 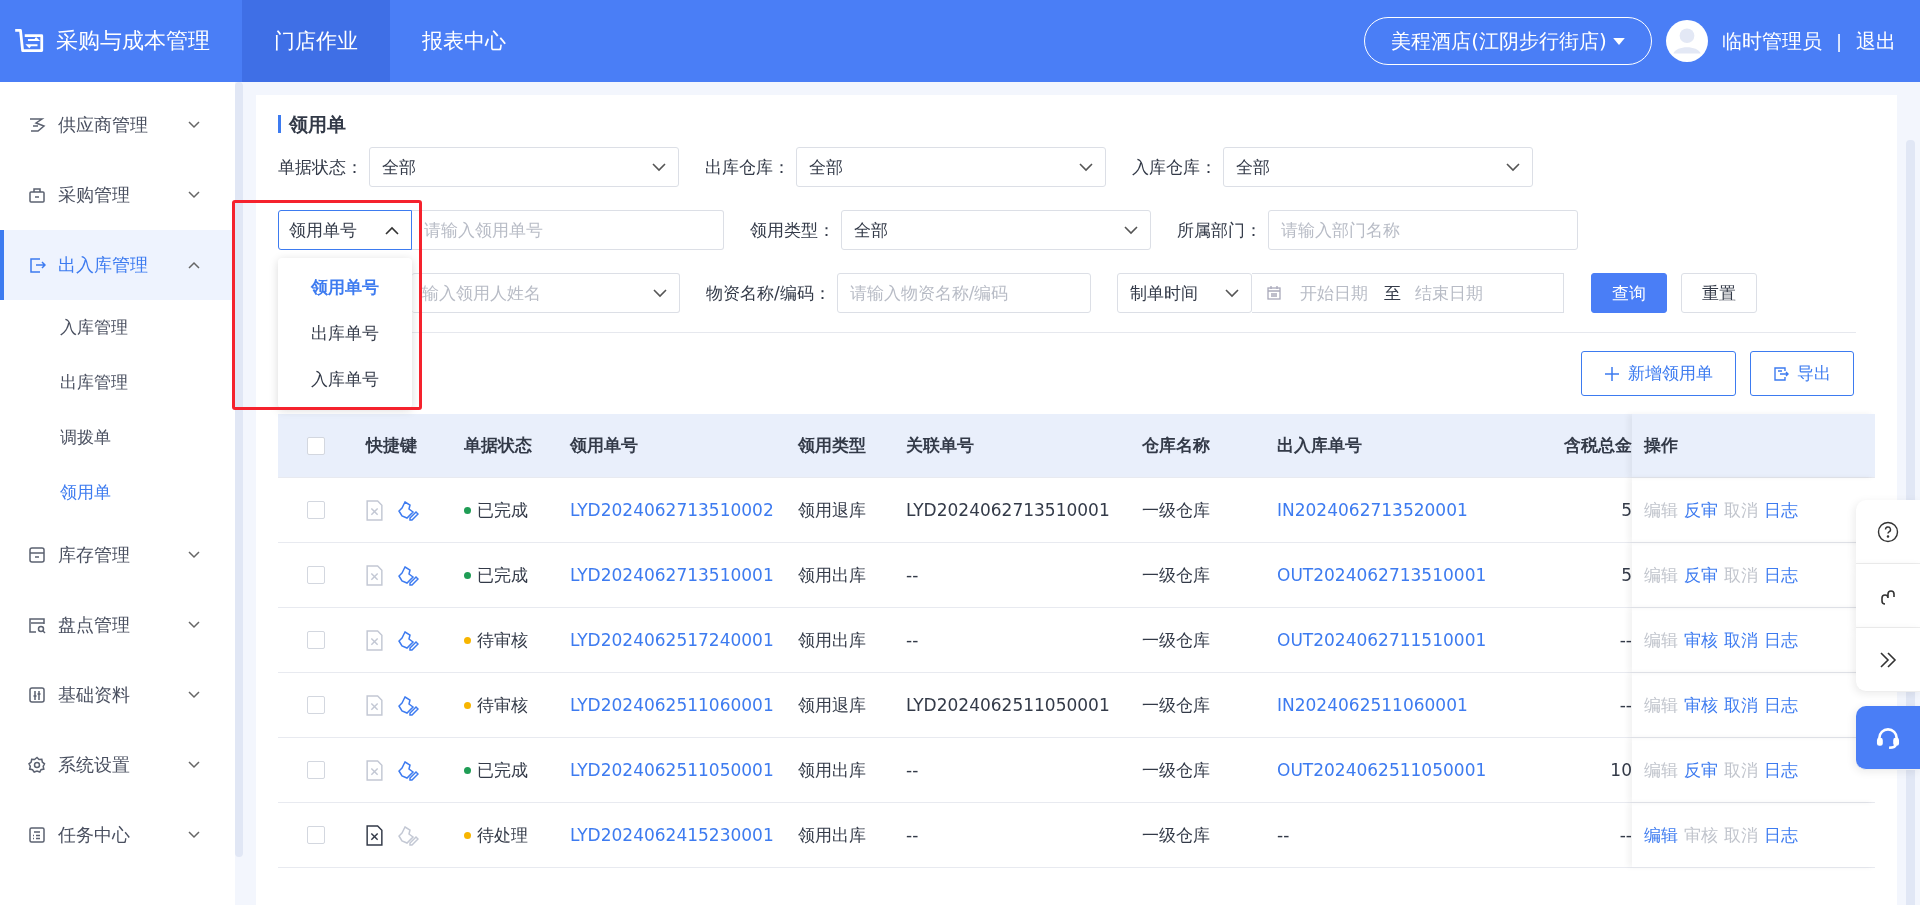 What do you see at coordinates (672, 835) in the screenshot?
I see `order-link: LYD2024062415230001` at bounding box center [672, 835].